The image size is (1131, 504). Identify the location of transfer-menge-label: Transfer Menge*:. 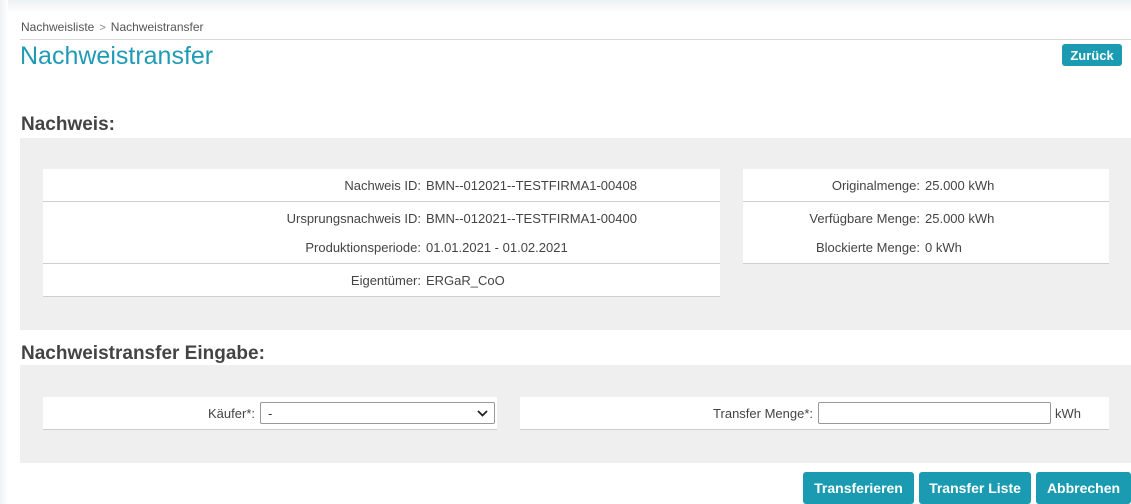
(763, 413).